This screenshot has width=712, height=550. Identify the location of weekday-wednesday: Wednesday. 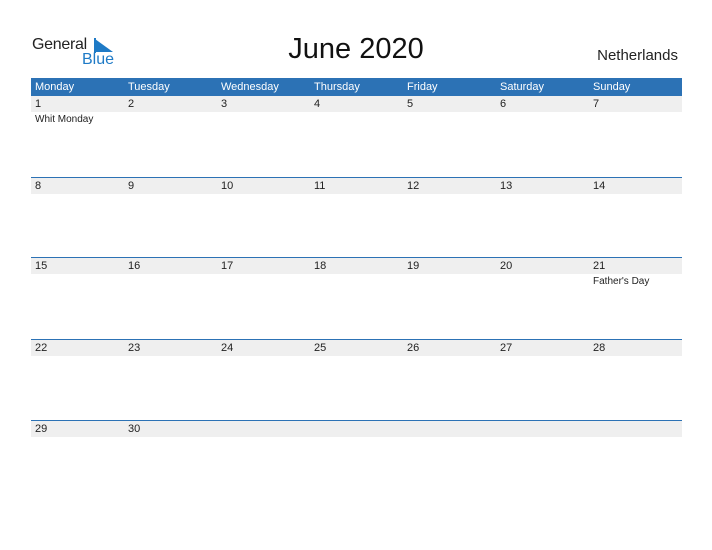
(250, 87).